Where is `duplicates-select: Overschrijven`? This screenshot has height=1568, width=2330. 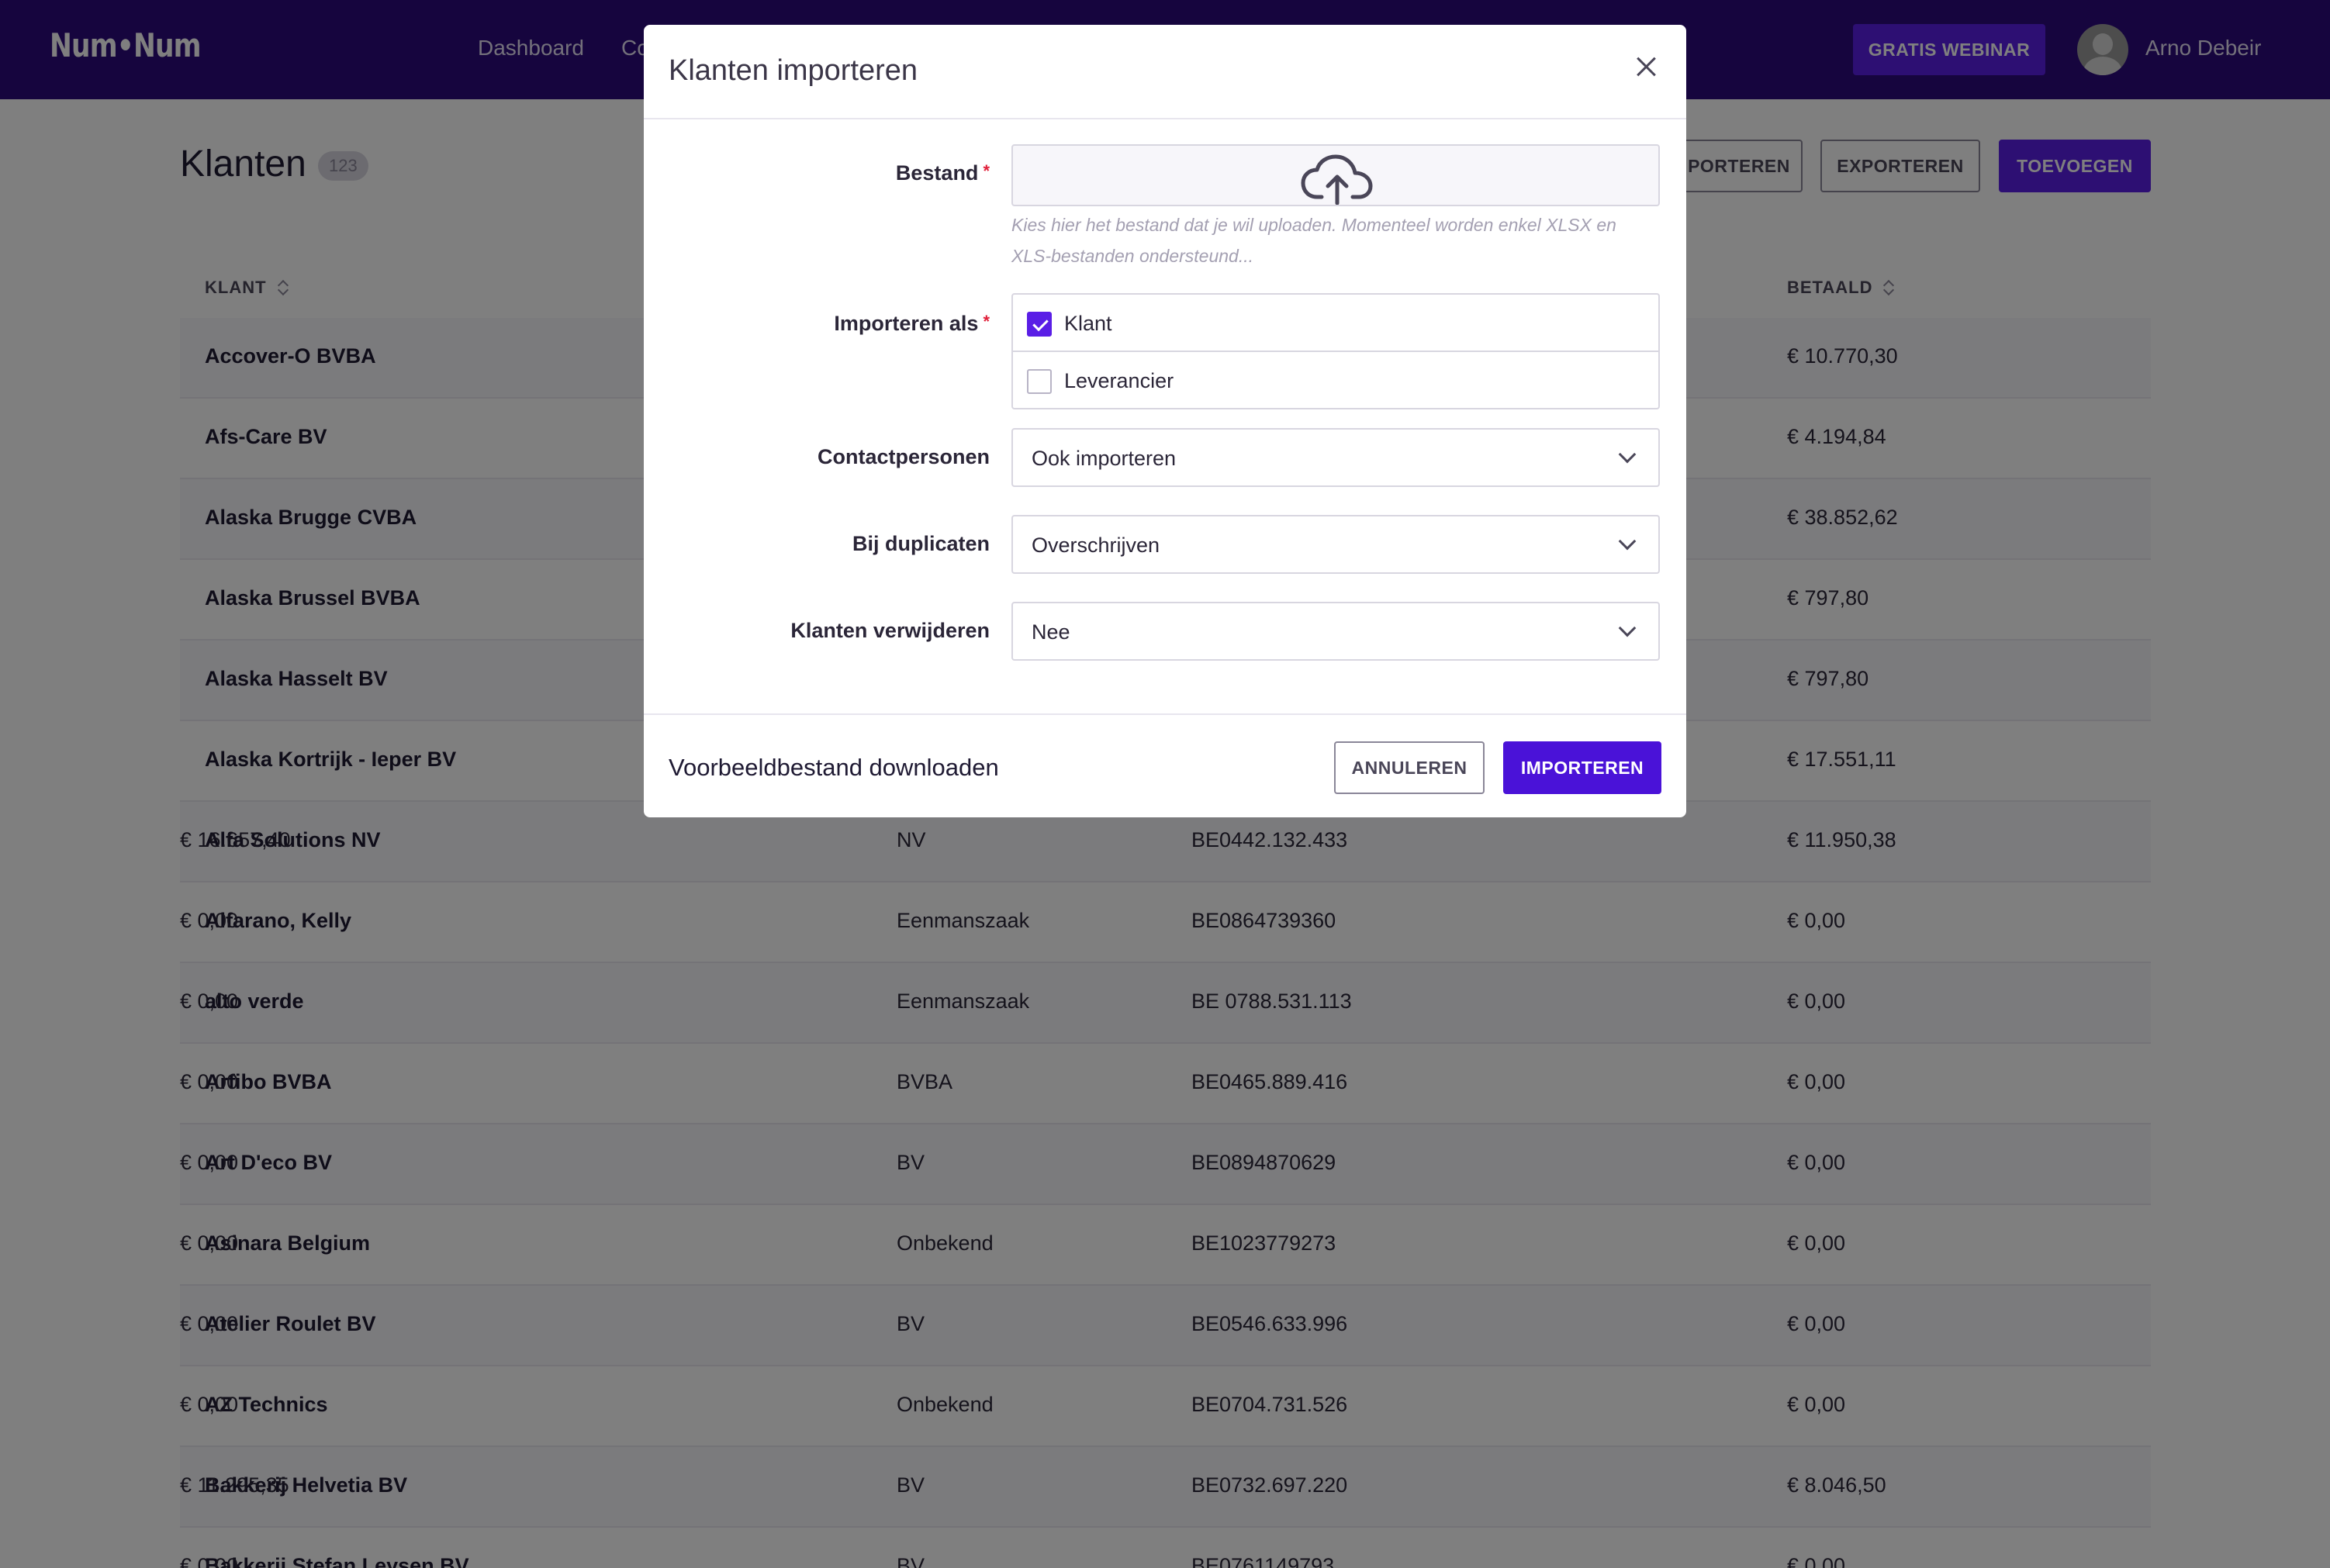
duplicates-select: Overschrijven is located at coordinates (1335, 544).